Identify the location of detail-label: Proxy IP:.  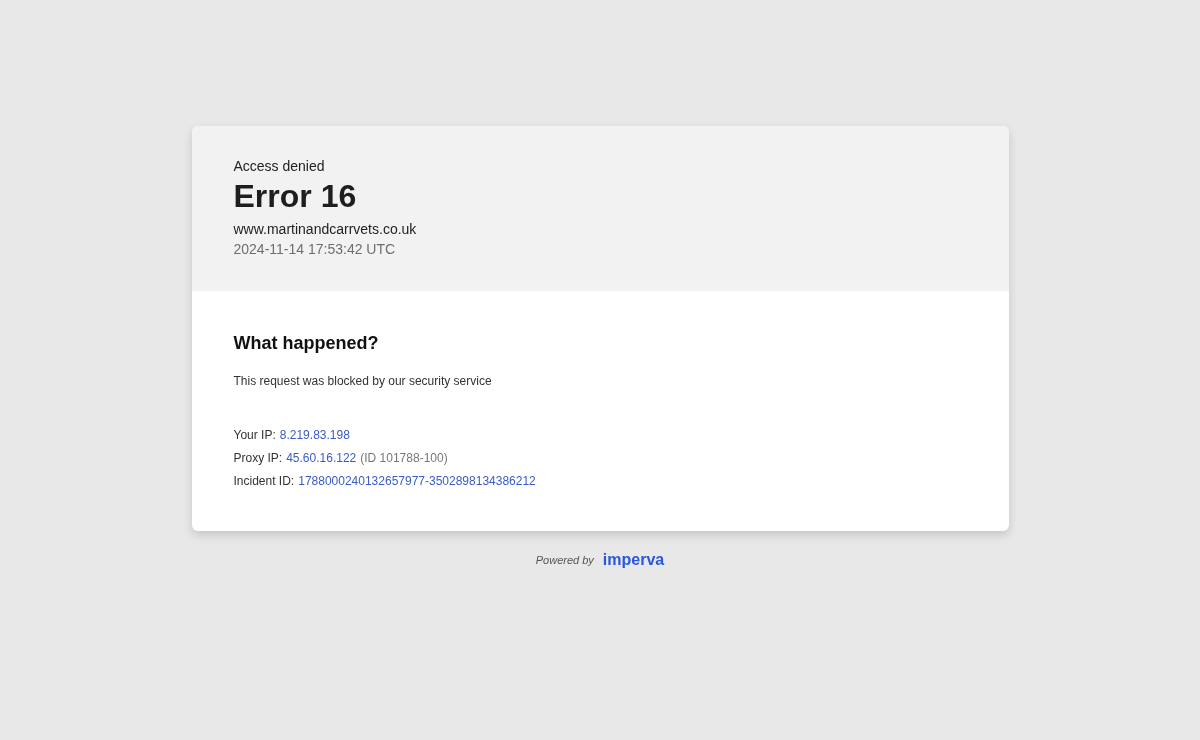
(258, 458).